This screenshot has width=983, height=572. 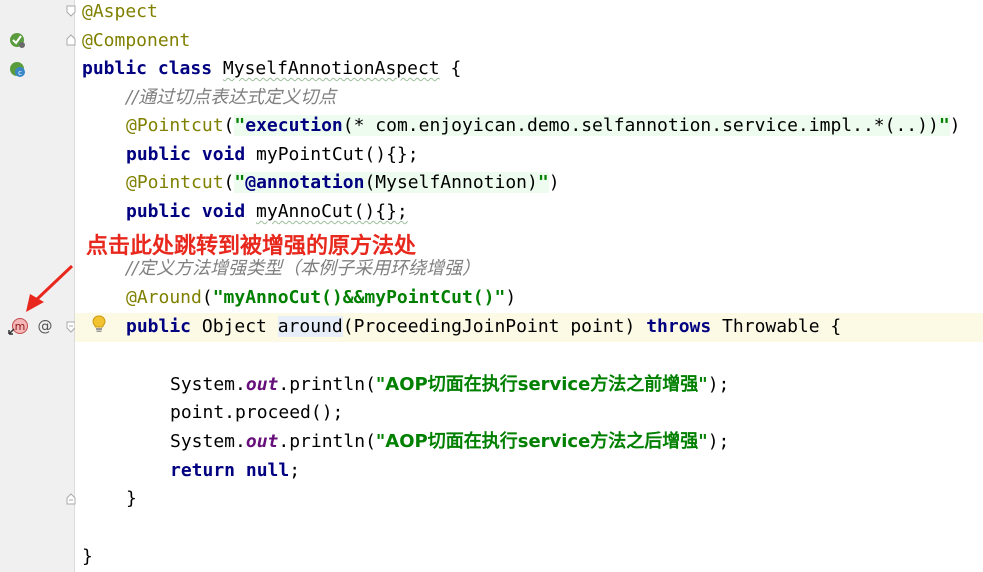 I want to click on code-line-8: public void myAnnoCut(){};, so click(x=267, y=211).